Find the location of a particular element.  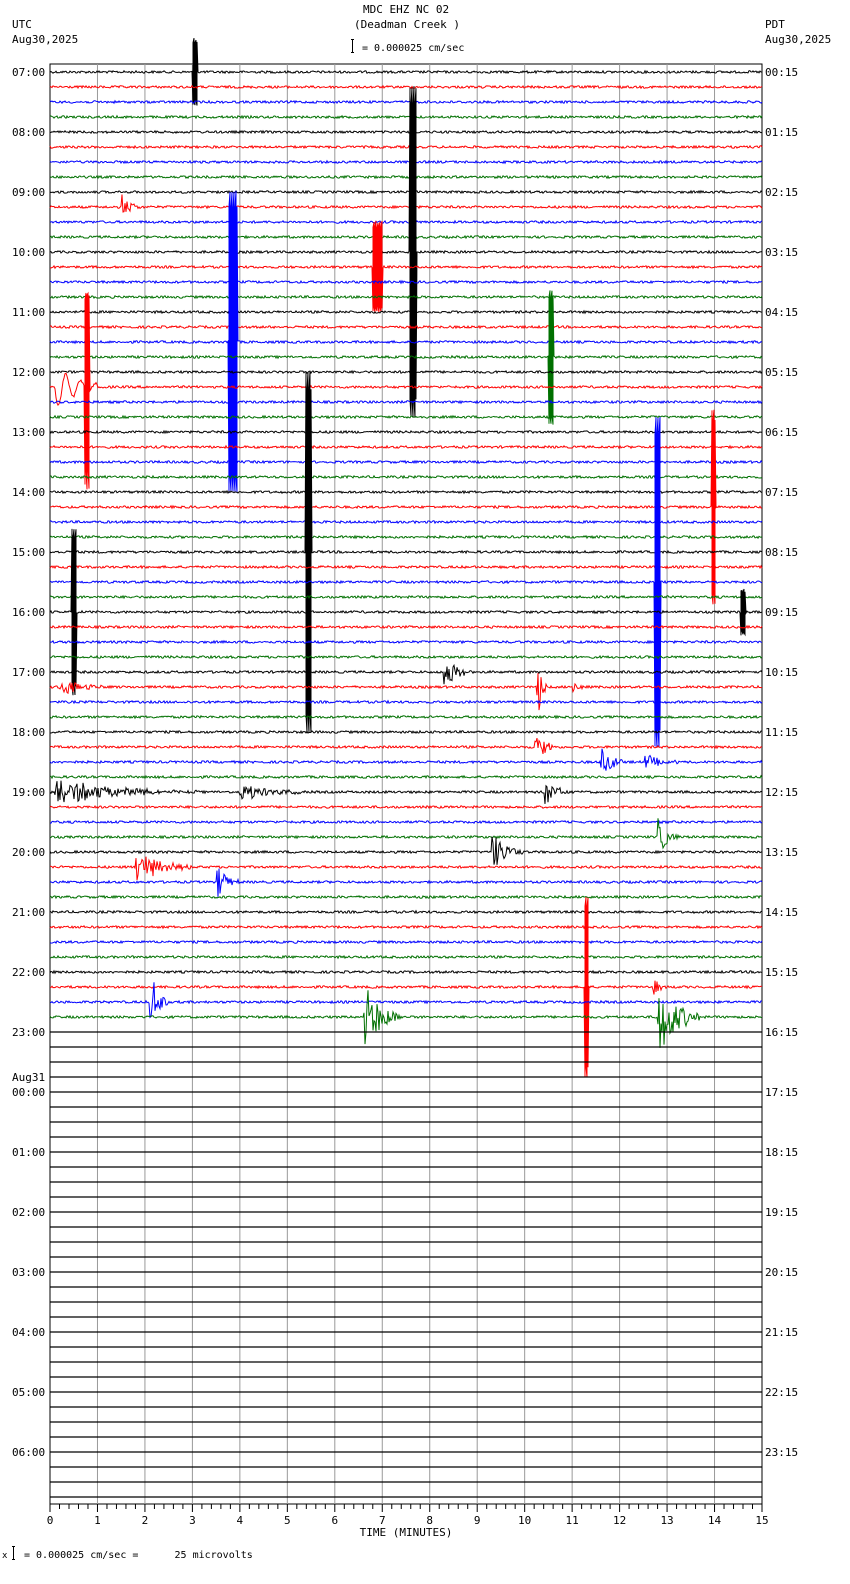

pdt-hour-label: 09:15 is located at coordinates (781, 612).